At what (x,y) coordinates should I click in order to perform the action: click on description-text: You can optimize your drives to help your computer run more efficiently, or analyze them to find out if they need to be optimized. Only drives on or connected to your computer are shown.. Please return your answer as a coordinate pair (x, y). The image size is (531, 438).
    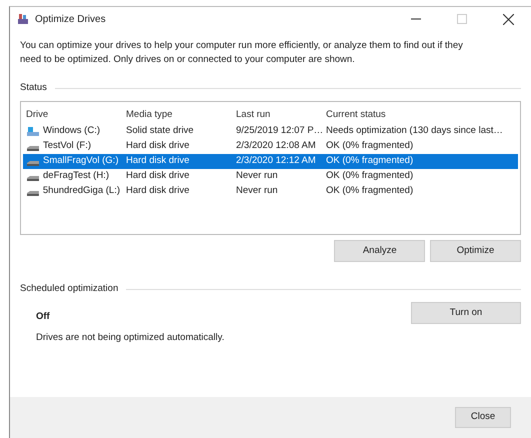
    Looking at the image, I should click on (242, 53).